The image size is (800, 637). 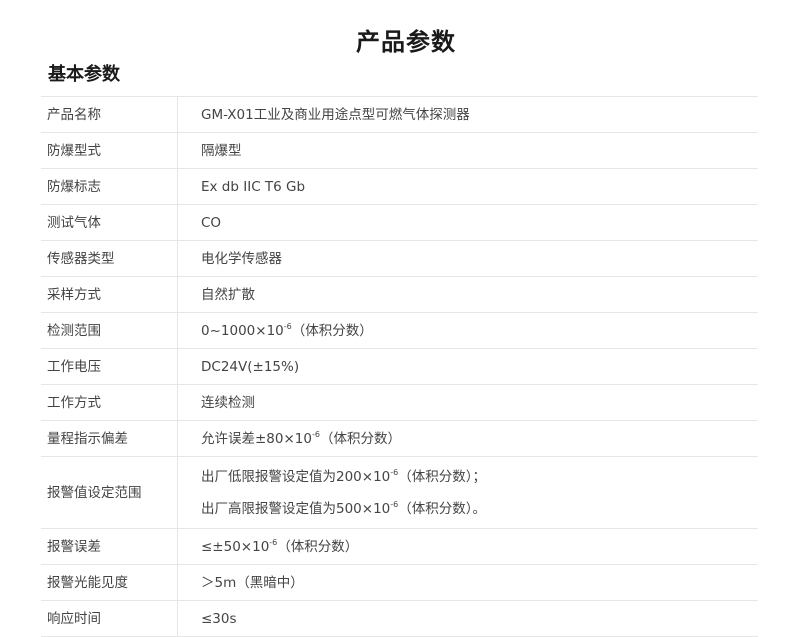 I want to click on param-label: 防爆型式, so click(x=109, y=150).